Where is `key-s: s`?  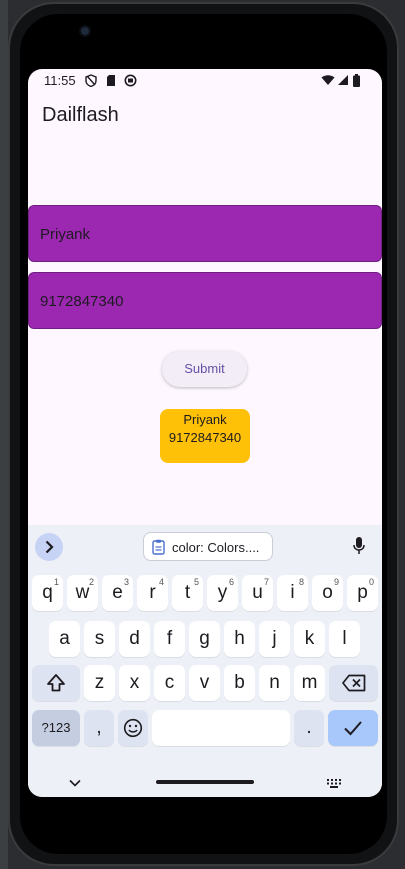 key-s: s is located at coordinates (99, 639).